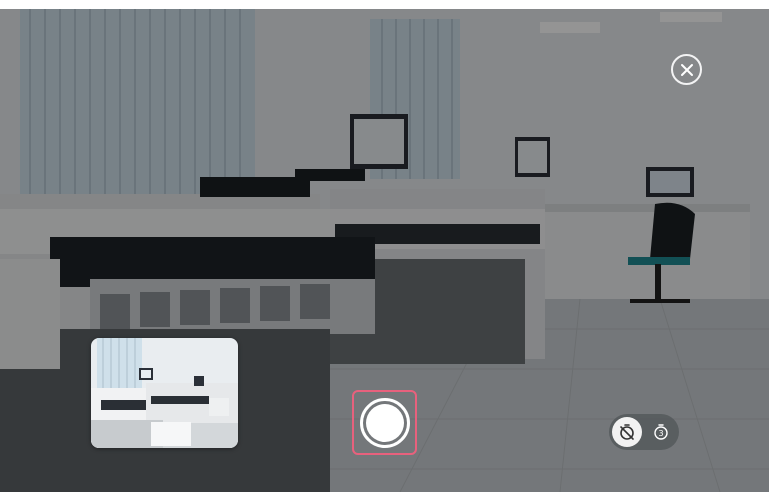 The height and width of the screenshot is (501, 769). I want to click on shutter-button, so click(385, 423).